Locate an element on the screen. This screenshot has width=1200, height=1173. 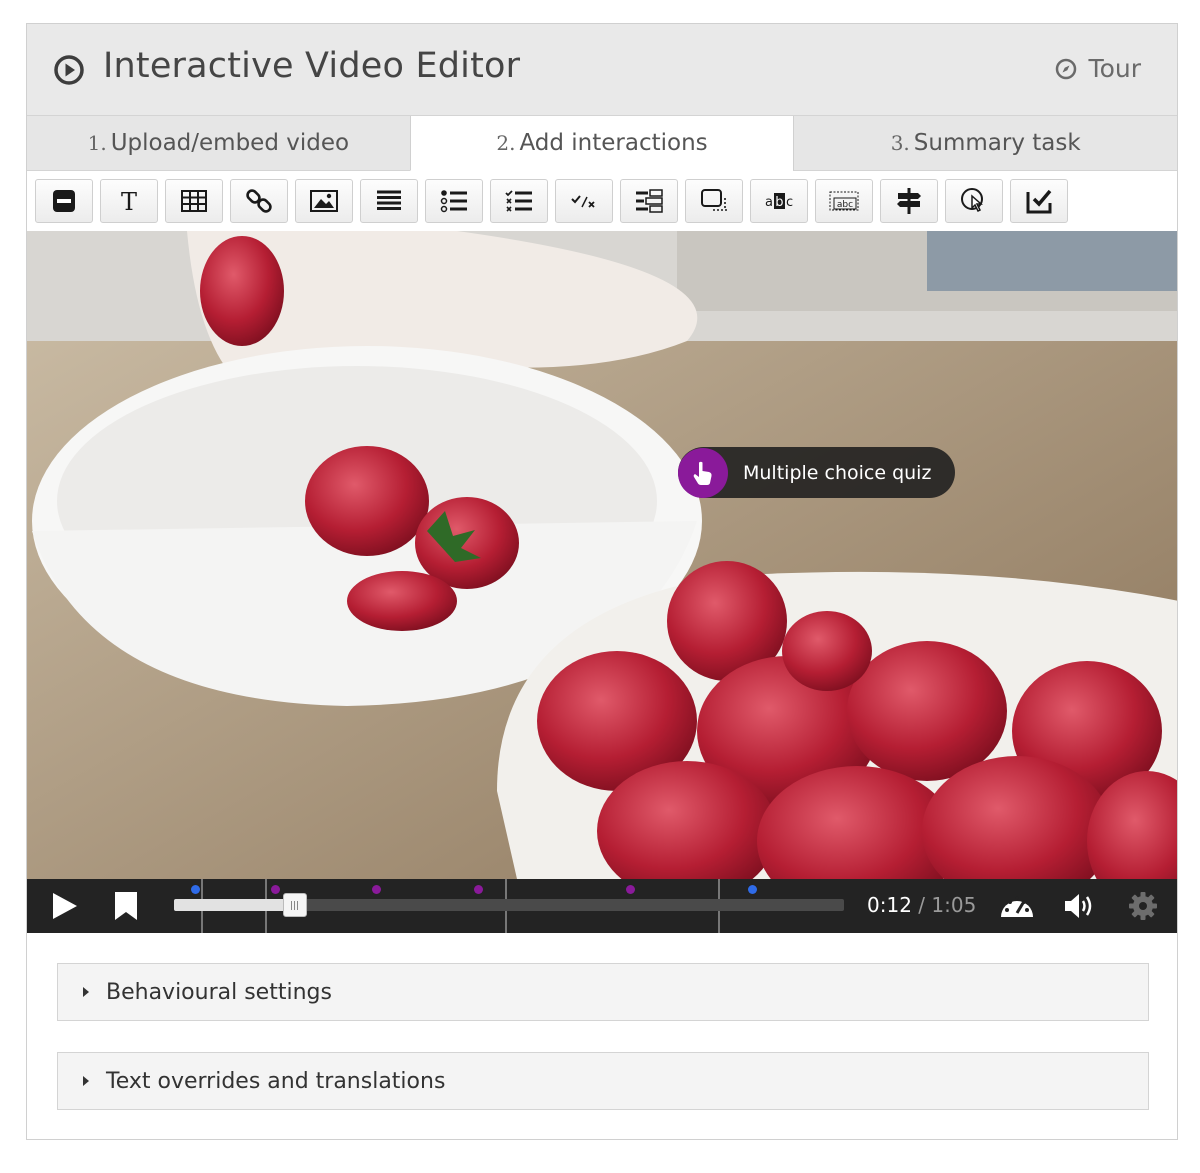
playback-speed-icon is located at coordinates (1017, 906).